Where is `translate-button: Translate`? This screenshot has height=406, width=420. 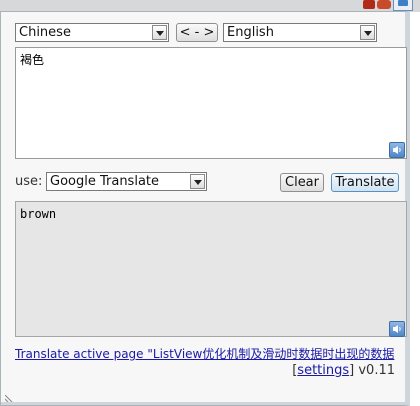 translate-button: Translate is located at coordinates (365, 182).